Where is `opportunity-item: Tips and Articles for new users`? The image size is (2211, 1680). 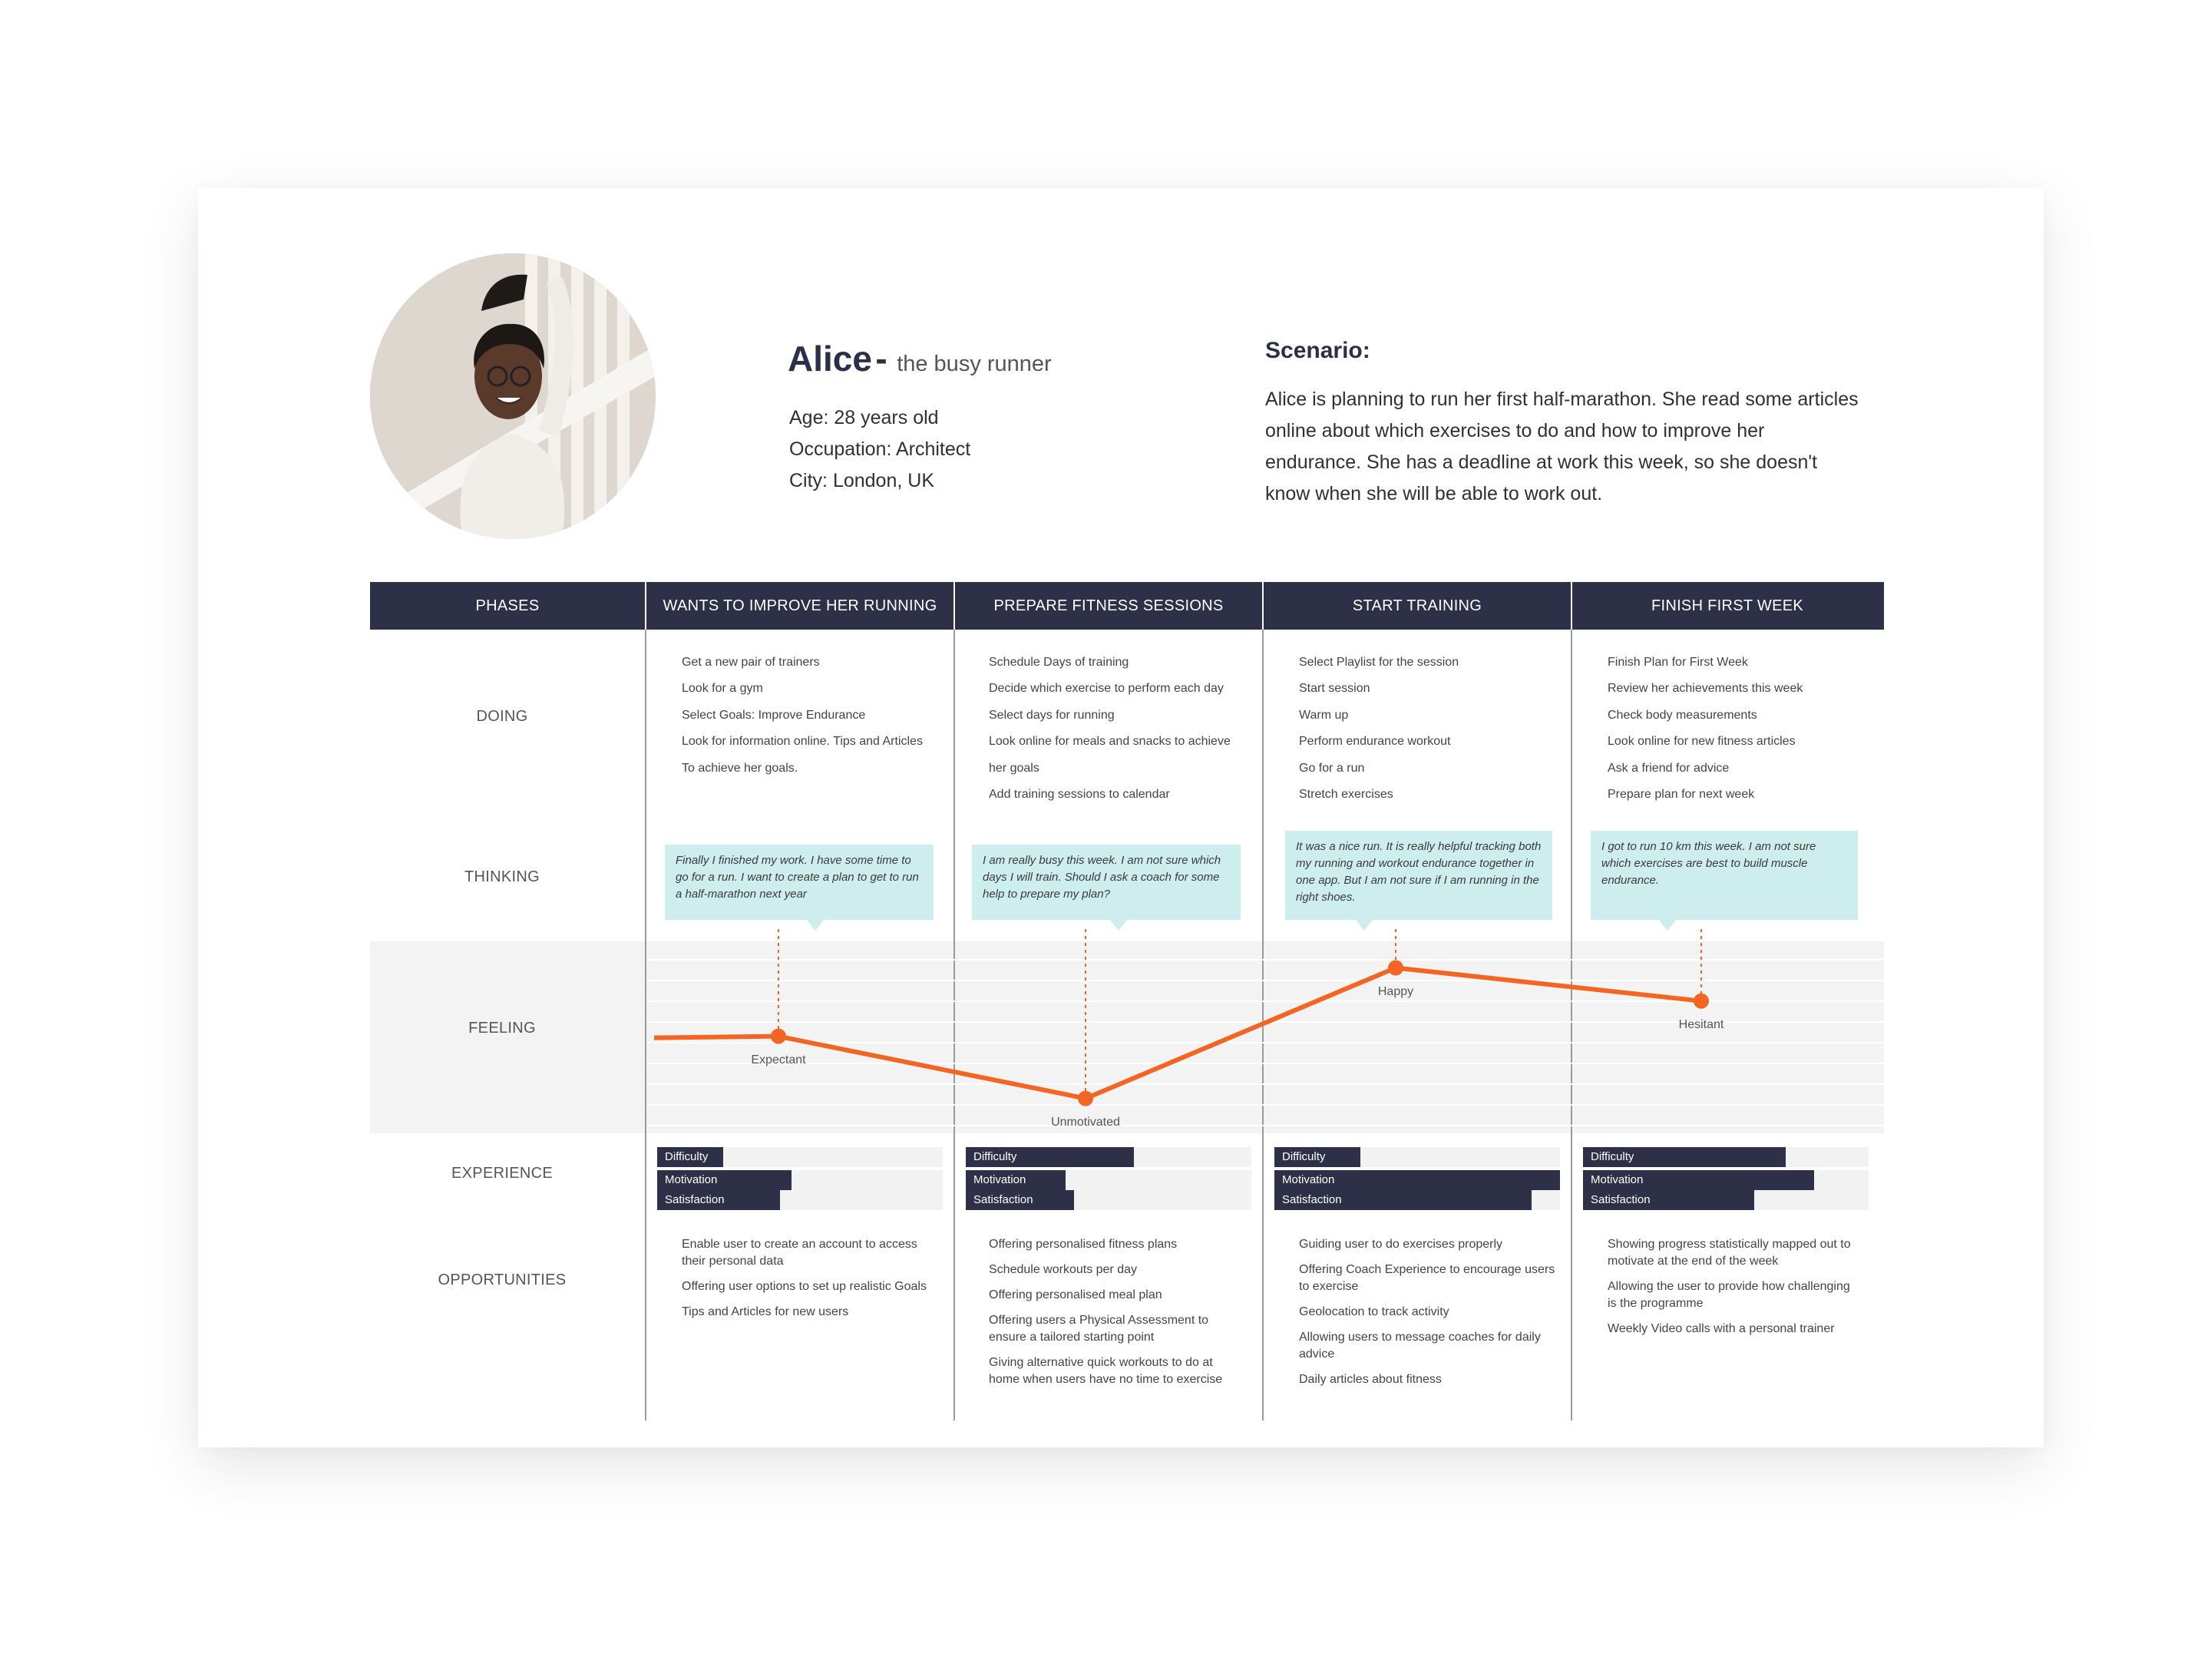
opportunity-item: Tips and Articles for new users is located at coordinates (765, 1312).